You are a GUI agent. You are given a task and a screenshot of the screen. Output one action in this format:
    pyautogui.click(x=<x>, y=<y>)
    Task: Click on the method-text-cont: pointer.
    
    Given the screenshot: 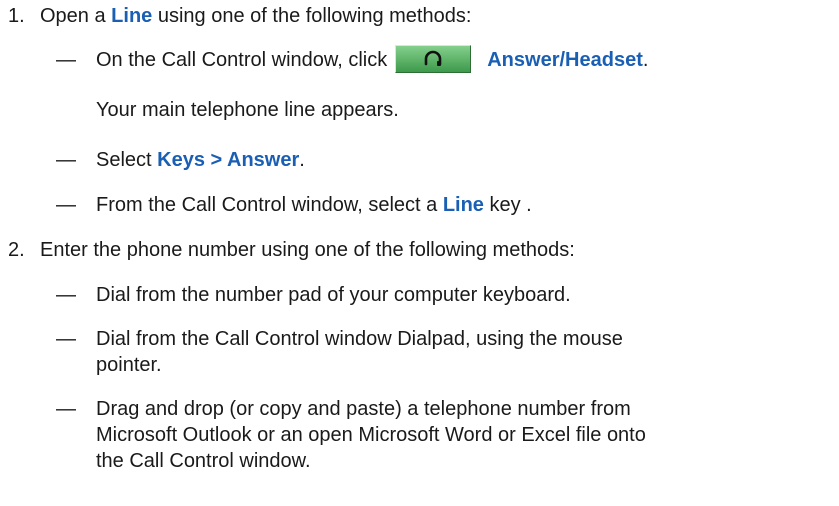 What is the action you would take?
    pyautogui.click(x=129, y=365)
    